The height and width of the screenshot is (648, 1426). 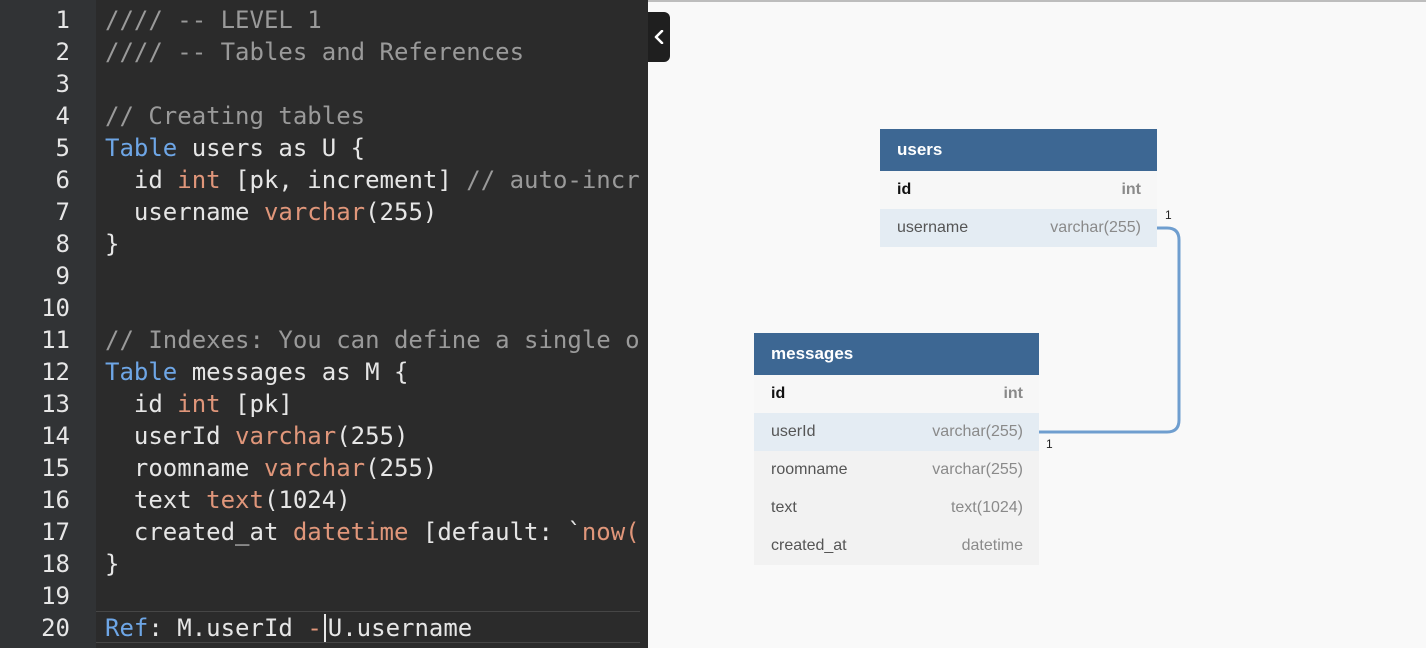 I want to click on table-header: users, so click(x=1018, y=150).